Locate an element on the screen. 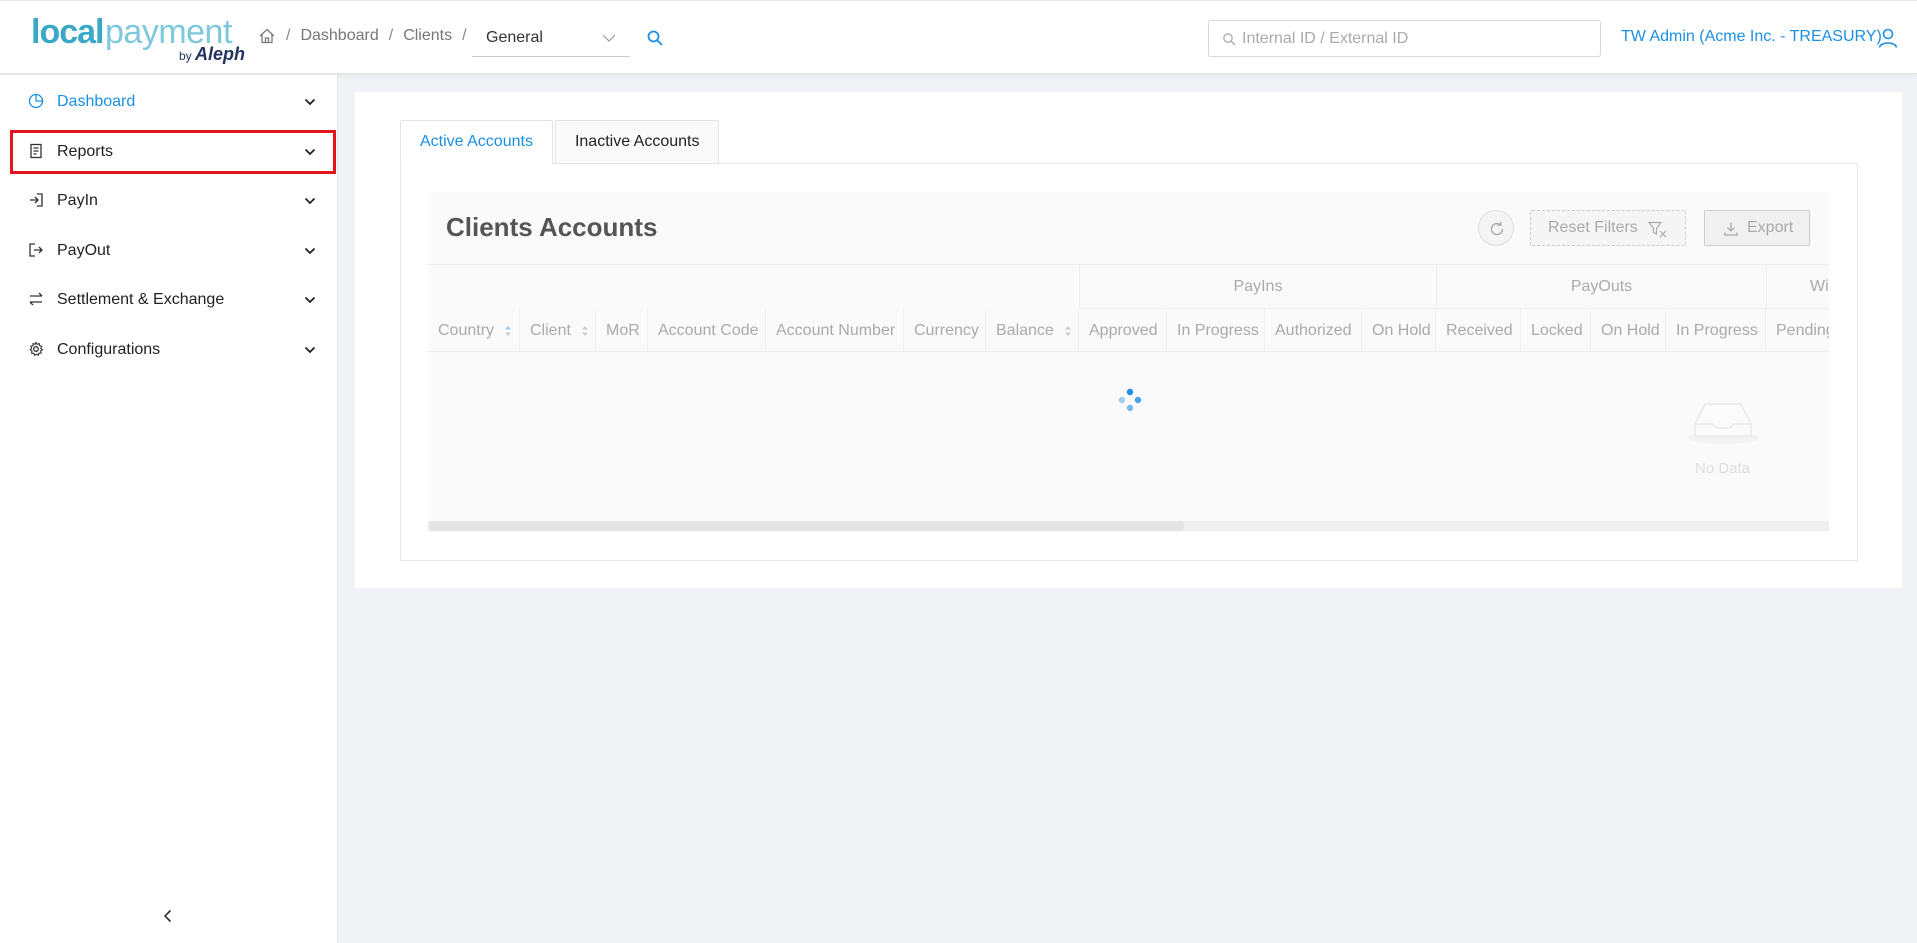  sidebar-item-settlement-exchange: Settlement & Exchange is located at coordinates (173, 300).